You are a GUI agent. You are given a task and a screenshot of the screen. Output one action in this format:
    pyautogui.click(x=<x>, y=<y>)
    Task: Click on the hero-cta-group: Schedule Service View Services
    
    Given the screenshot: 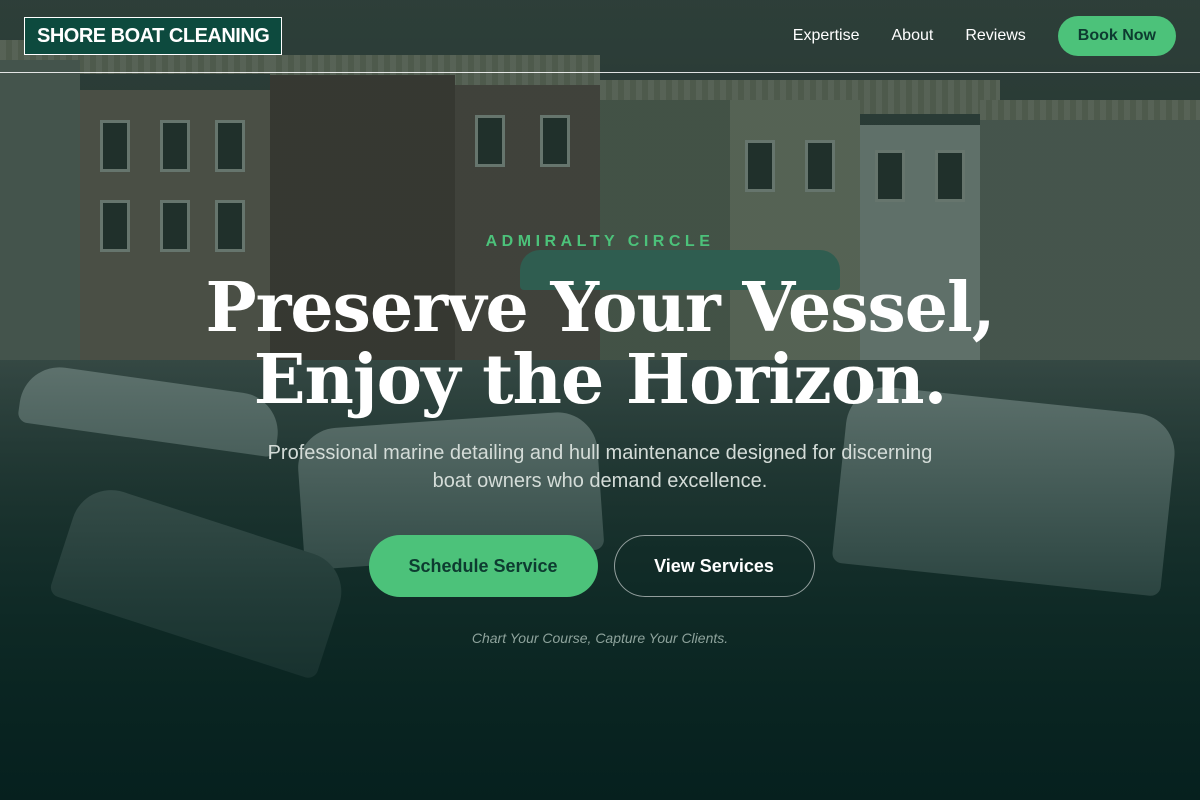 What is the action you would take?
    pyautogui.click(x=600, y=566)
    